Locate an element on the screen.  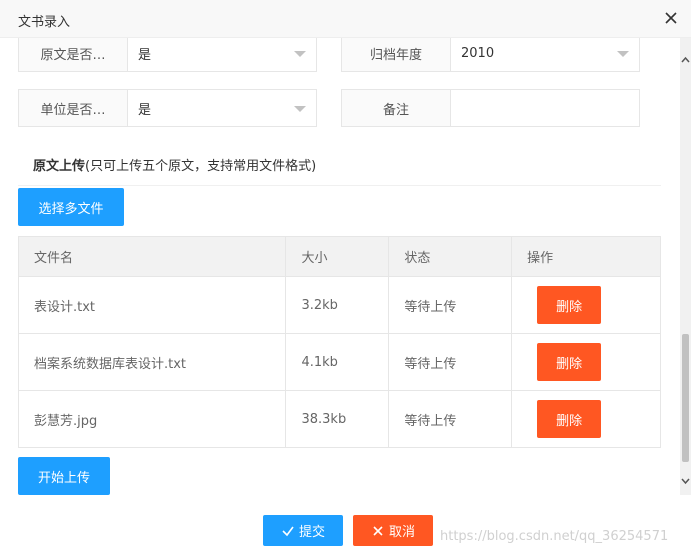
form-row-1-right: 归档年度 2010 is located at coordinates (490, 55).